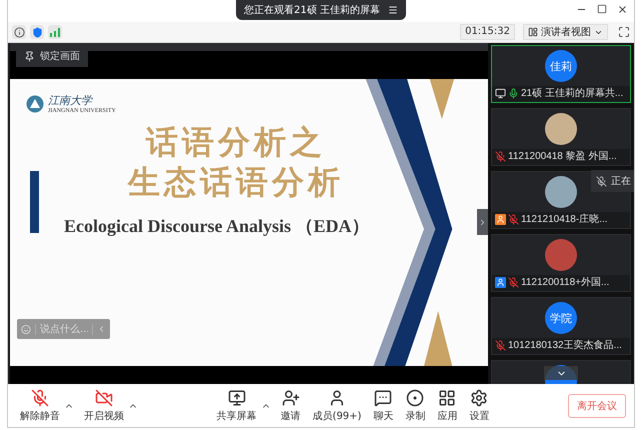 The image size is (642, 430). I want to click on slide-title: 话语分析之, so click(236, 142).